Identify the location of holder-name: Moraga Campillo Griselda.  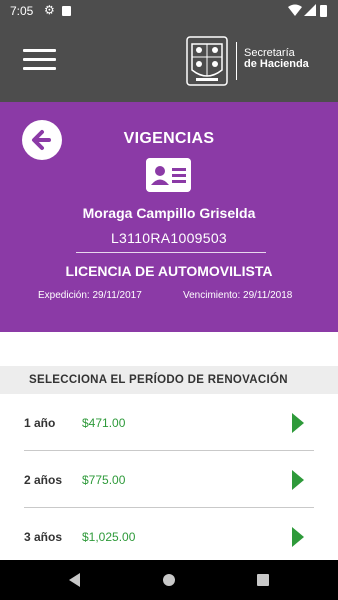
(169, 213).